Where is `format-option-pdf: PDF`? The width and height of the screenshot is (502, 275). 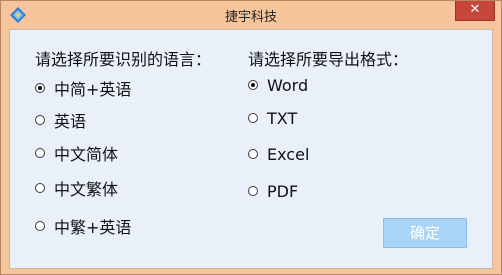 format-option-pdf: PDF is located at coordinates (273, 191).